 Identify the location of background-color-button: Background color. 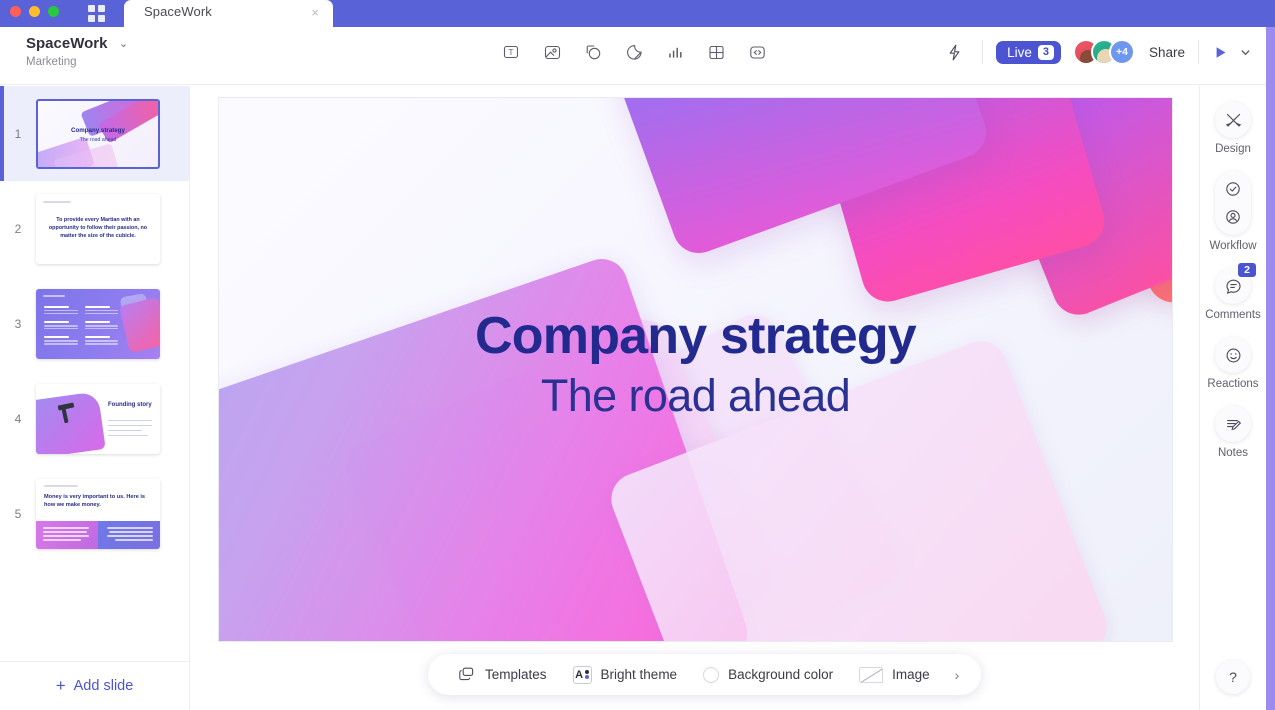
(768, 674).